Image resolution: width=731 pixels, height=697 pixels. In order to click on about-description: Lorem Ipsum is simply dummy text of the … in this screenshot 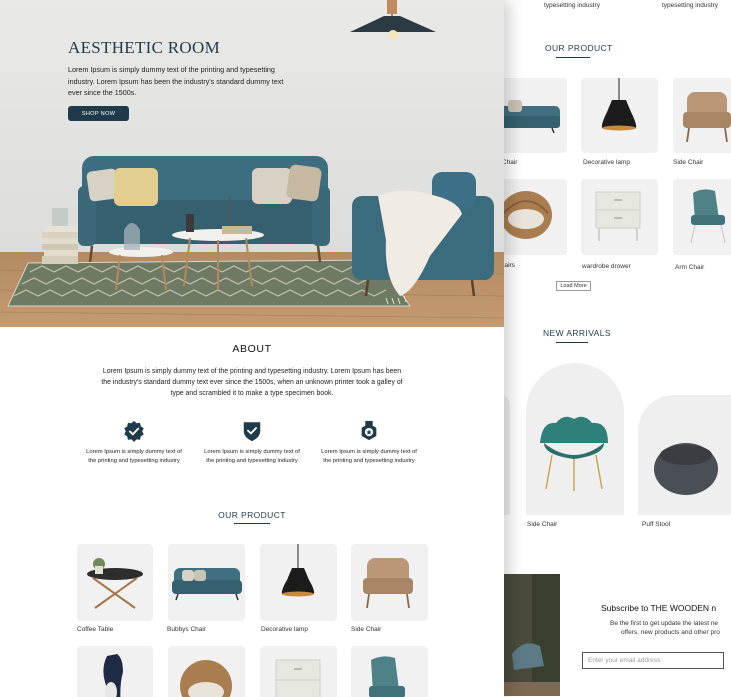, I will do `click(252, 382)`.